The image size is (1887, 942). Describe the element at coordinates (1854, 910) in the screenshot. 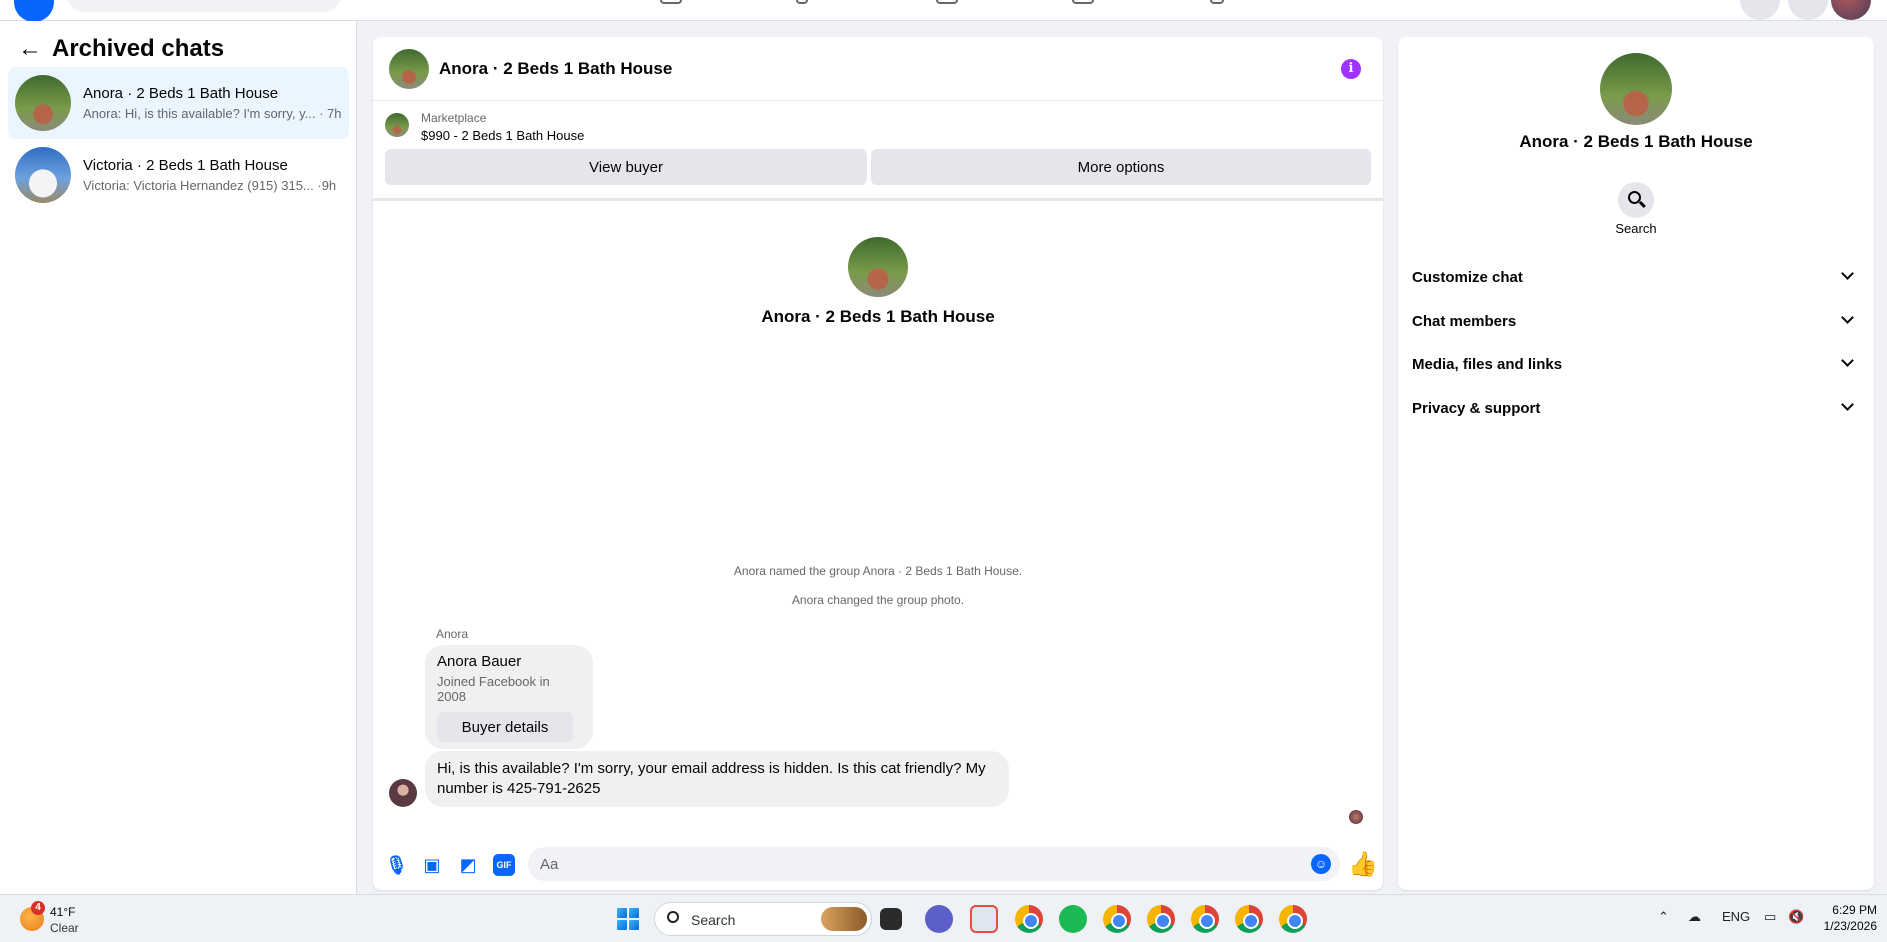

I see `clock-time: 6:29 PM` at that location.